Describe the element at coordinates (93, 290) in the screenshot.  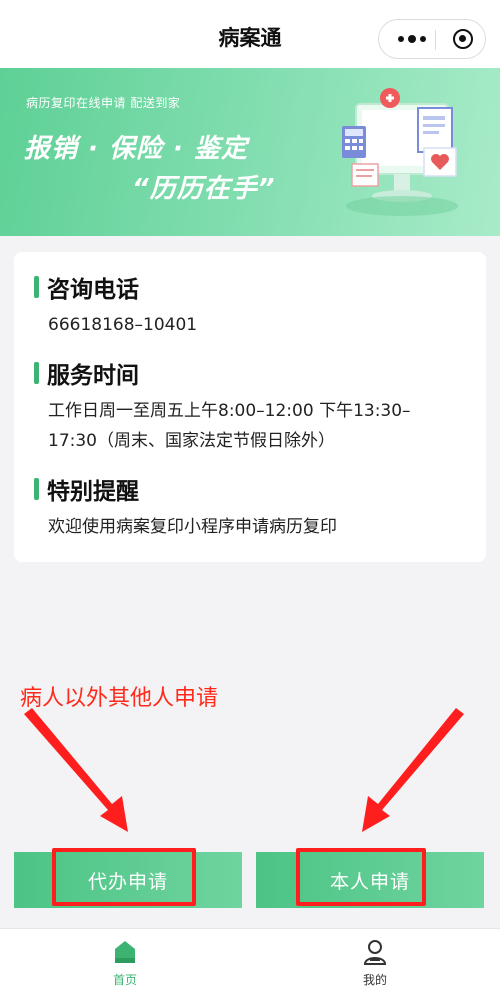
I see `consult-title: 咨询电话` at that location.